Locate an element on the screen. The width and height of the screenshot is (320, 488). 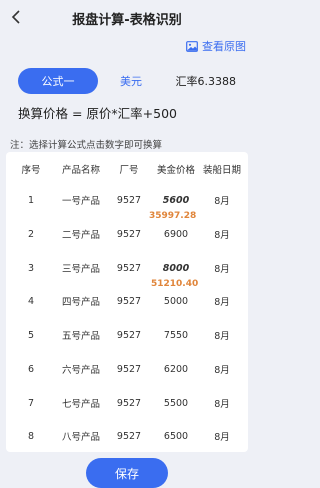
product-name: 四号产品 is located at coordinates (80, 302).